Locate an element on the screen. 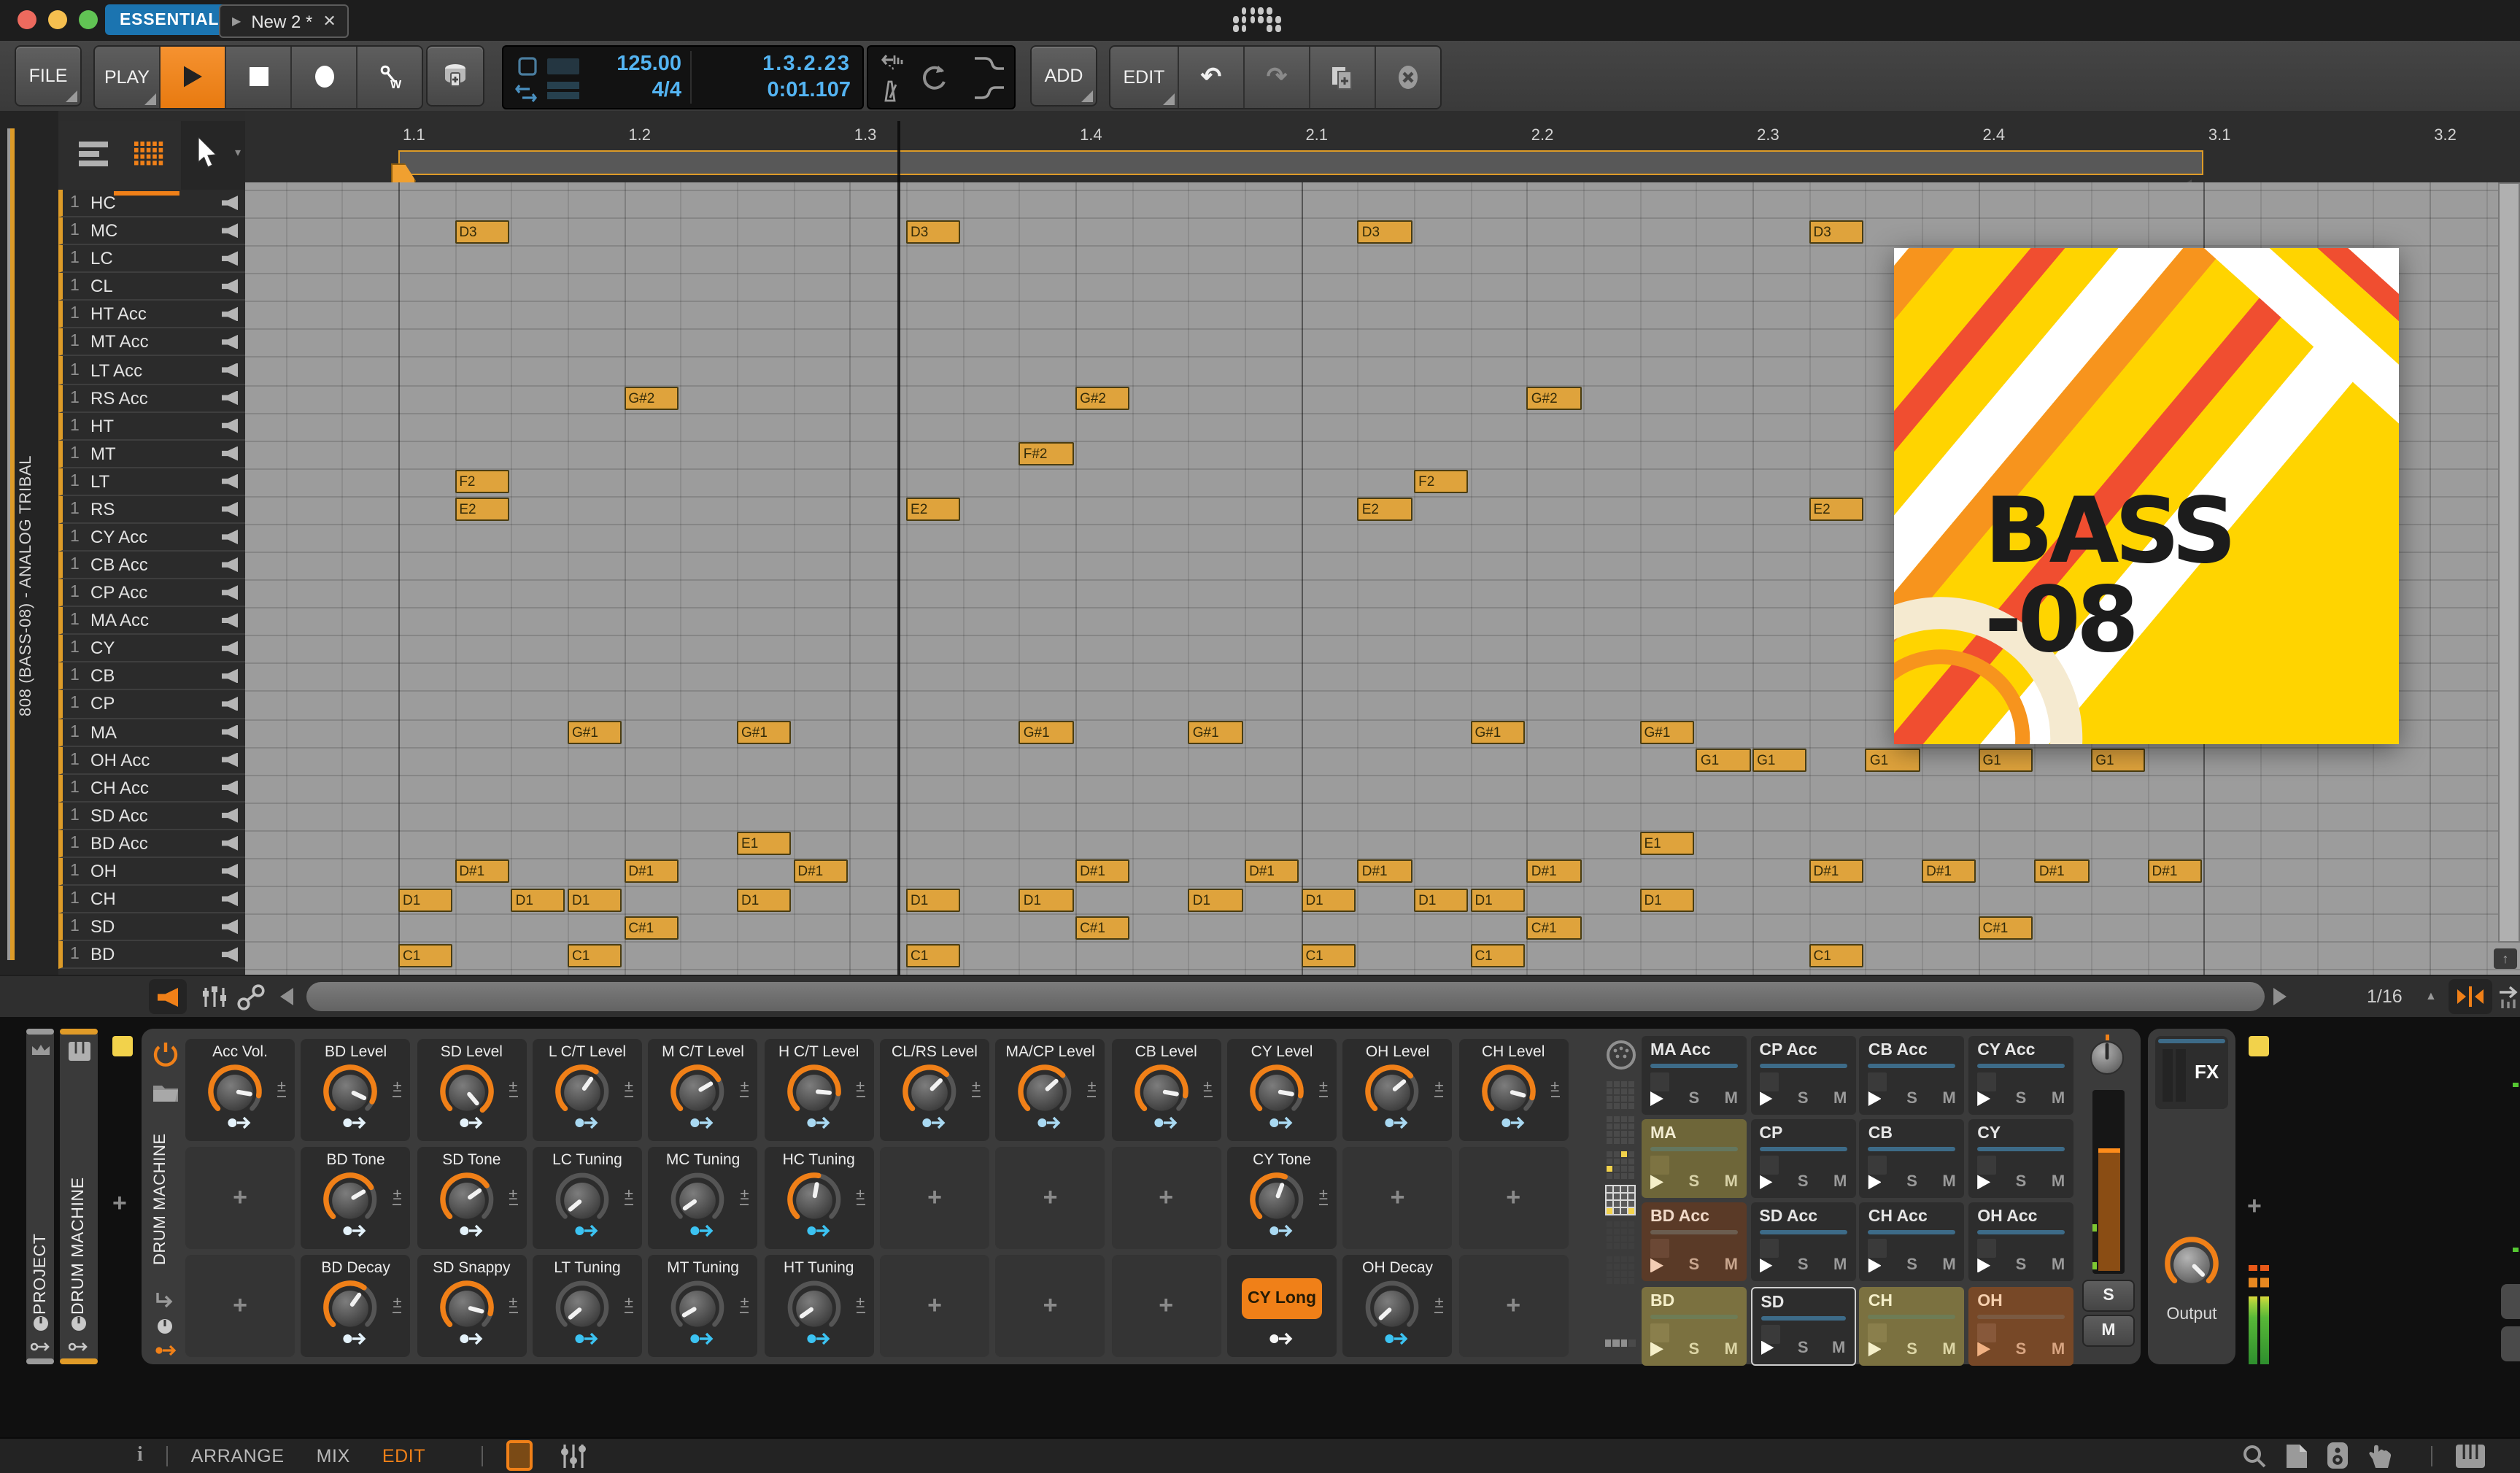 The image size is (2520, 1473). track-row-OH Acc: 1 OH Acc is located at coordinates (151, 760).